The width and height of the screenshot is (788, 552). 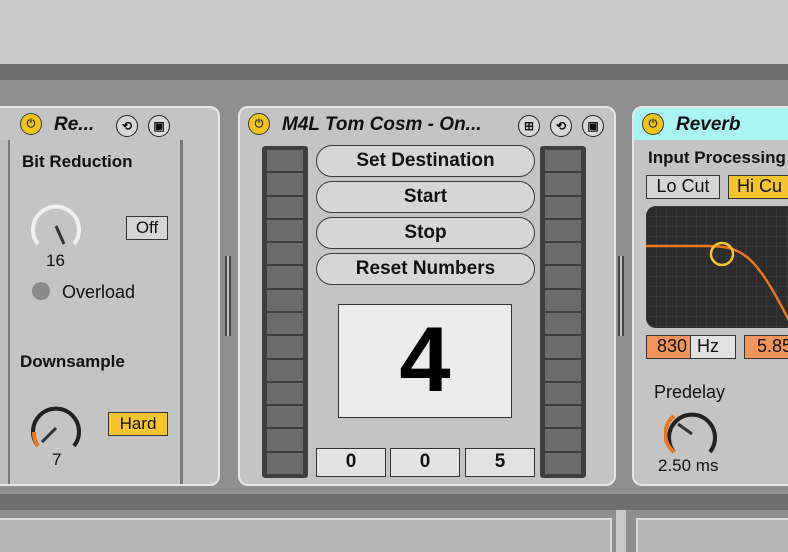 What do you see at coordinates (394, 32) in the screenshot?
I see `top-empty-area` at bounding box center [394, 32].